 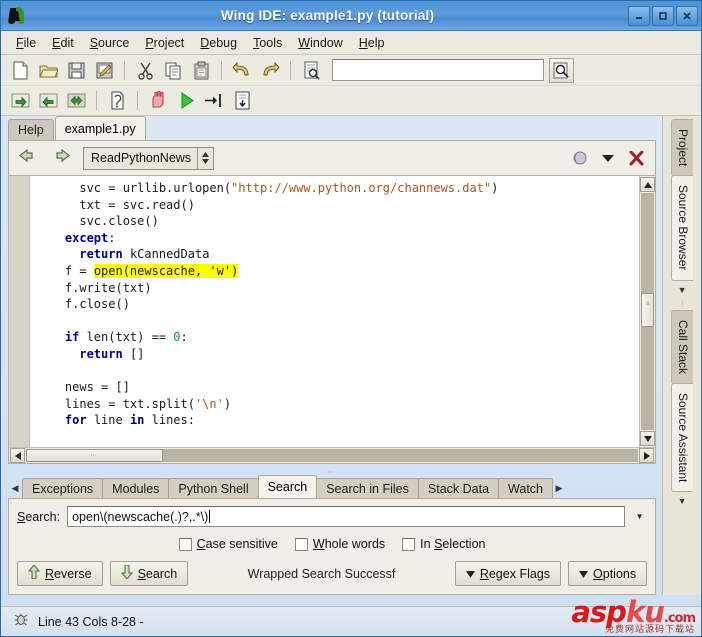 I want to click on scroll-left-arrow-icon, so click(x=17, y=455).